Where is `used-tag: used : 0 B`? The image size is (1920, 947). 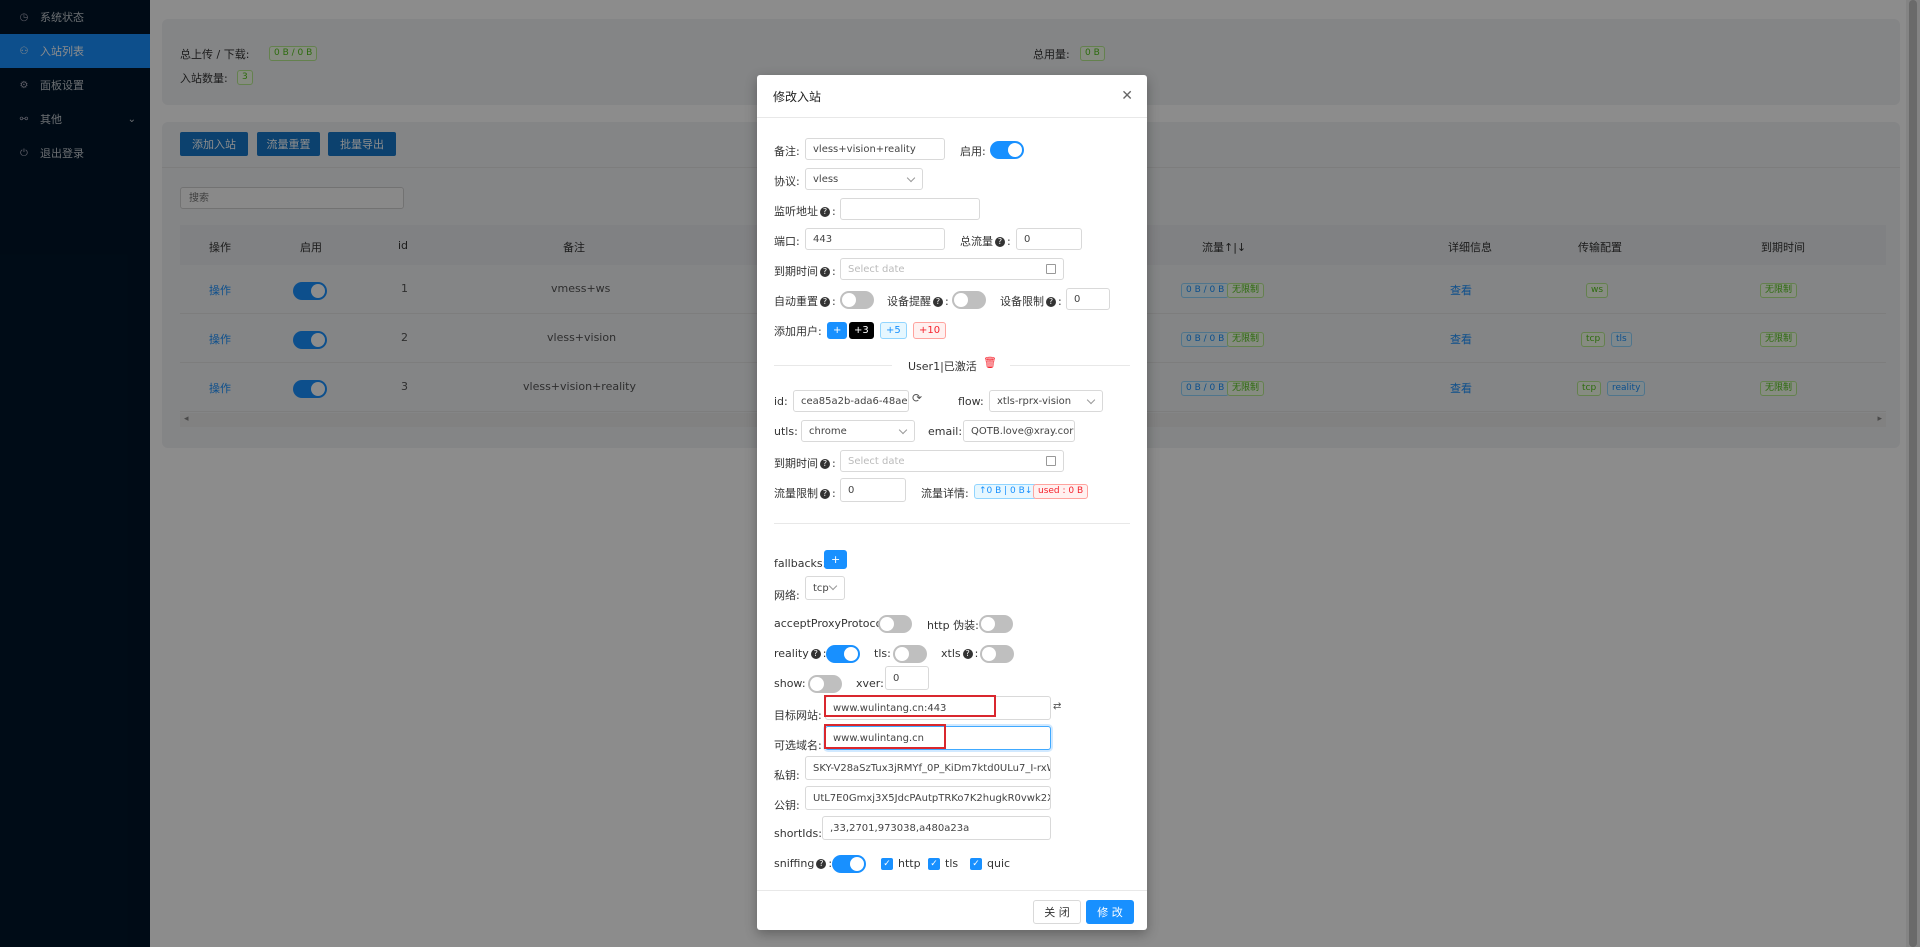
used-tag: used : 0 B is located at coordinates (1061, 491).